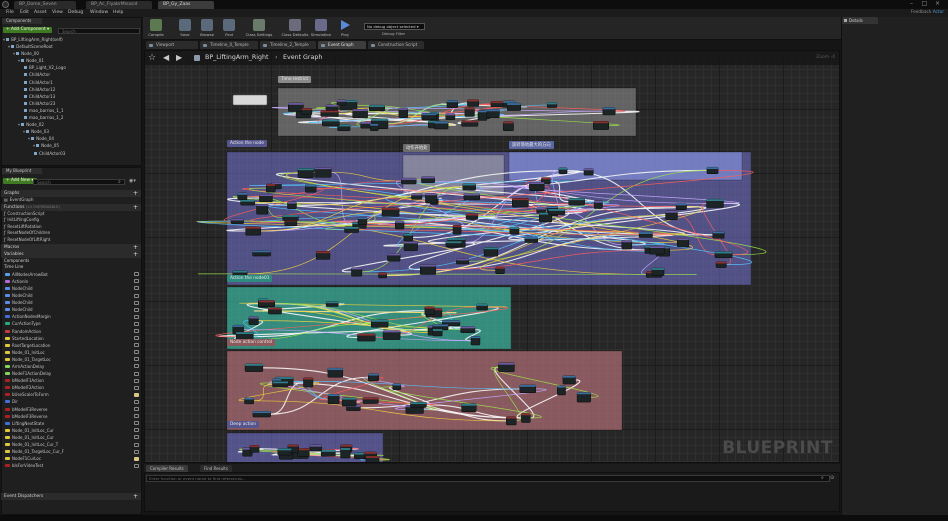  What do you see at coordinates (119, 5) in the screenshot?
I see `doc-tab-1: BP_Ac_FlyabrMisasid` at bounding box center [119, 5].